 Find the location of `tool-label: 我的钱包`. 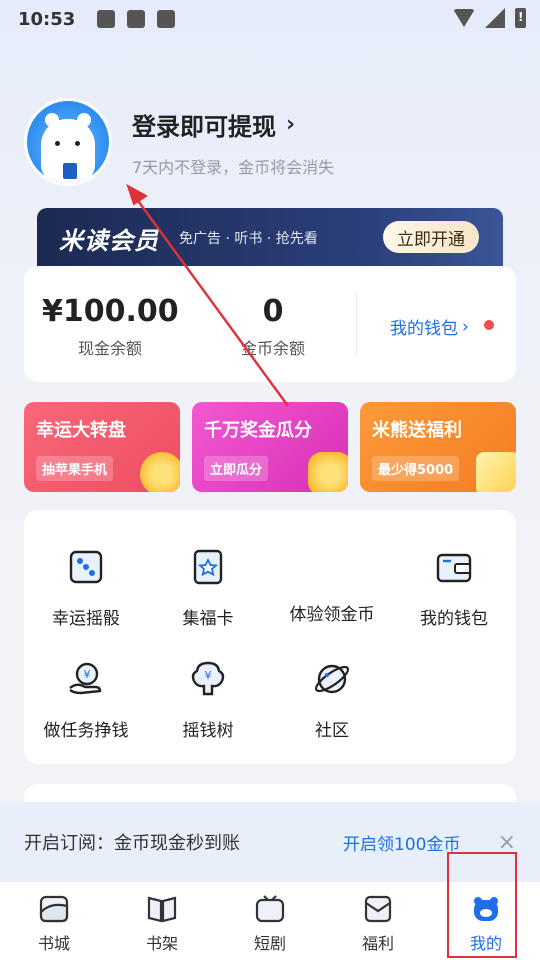

tool-label: 我的钱包 is located at coordinates (454, 619).